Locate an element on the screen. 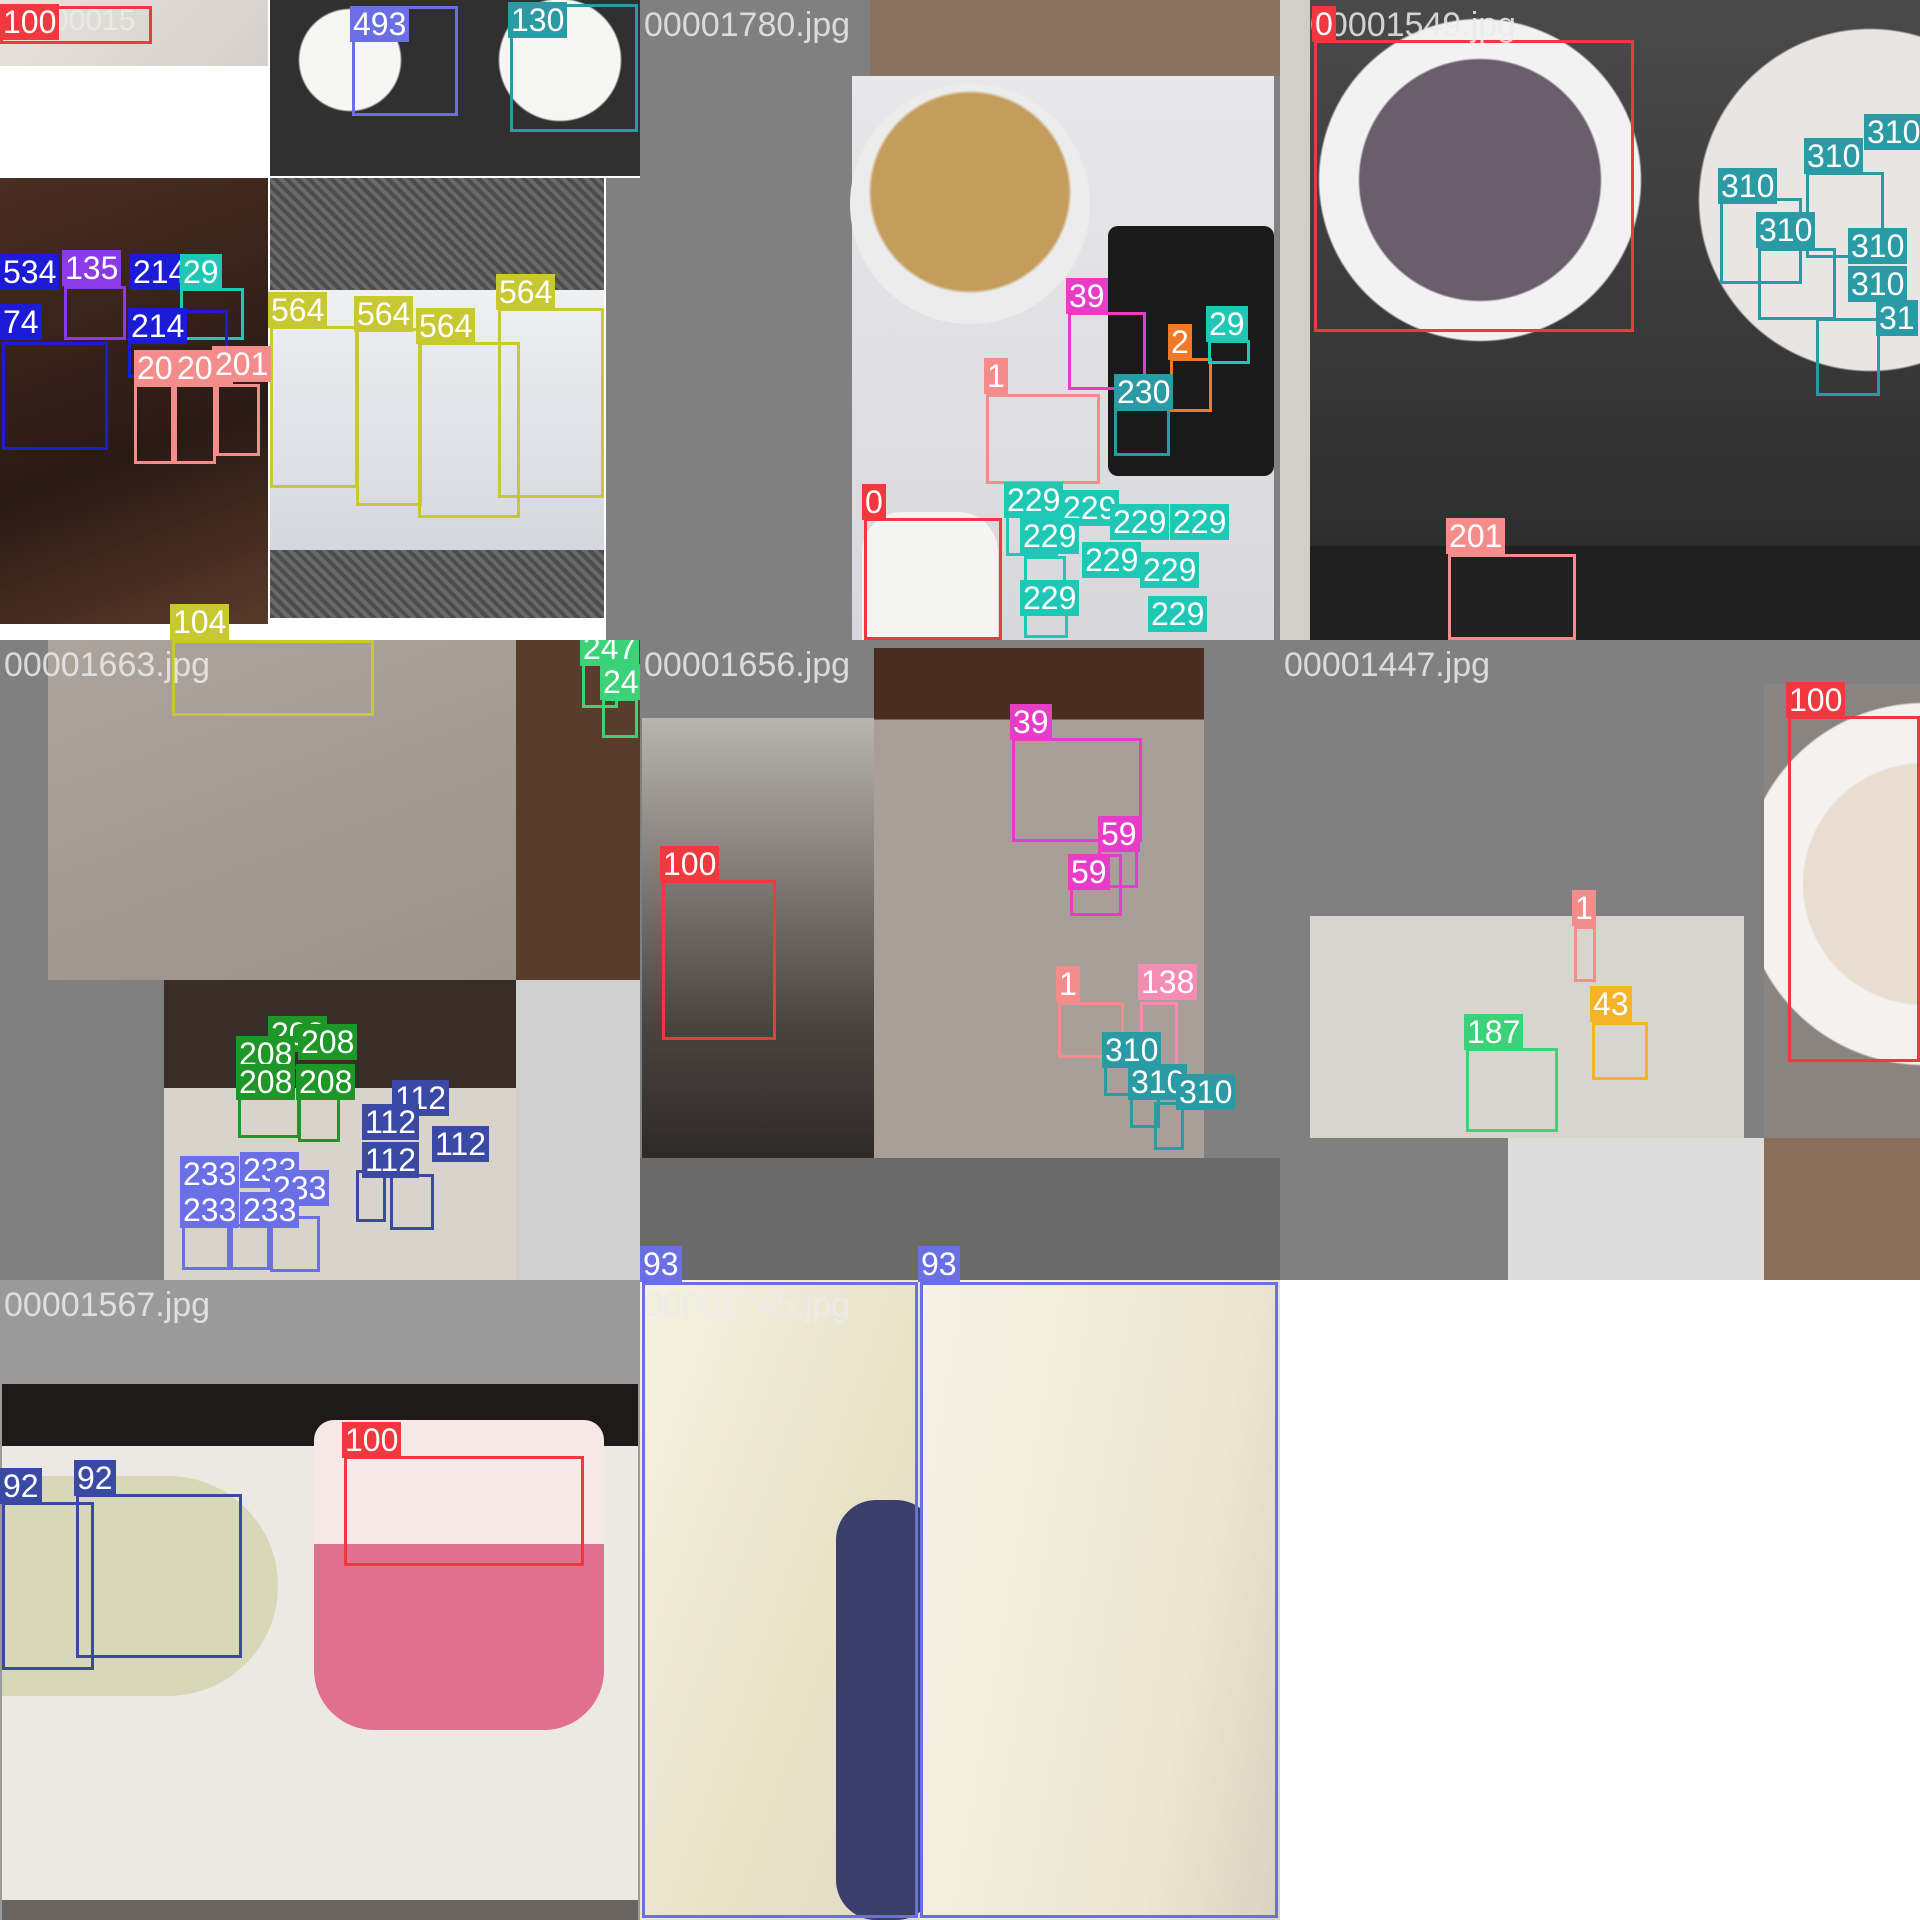  tile-filename: 00001447.jpg is located at coordinates (1387, 665).